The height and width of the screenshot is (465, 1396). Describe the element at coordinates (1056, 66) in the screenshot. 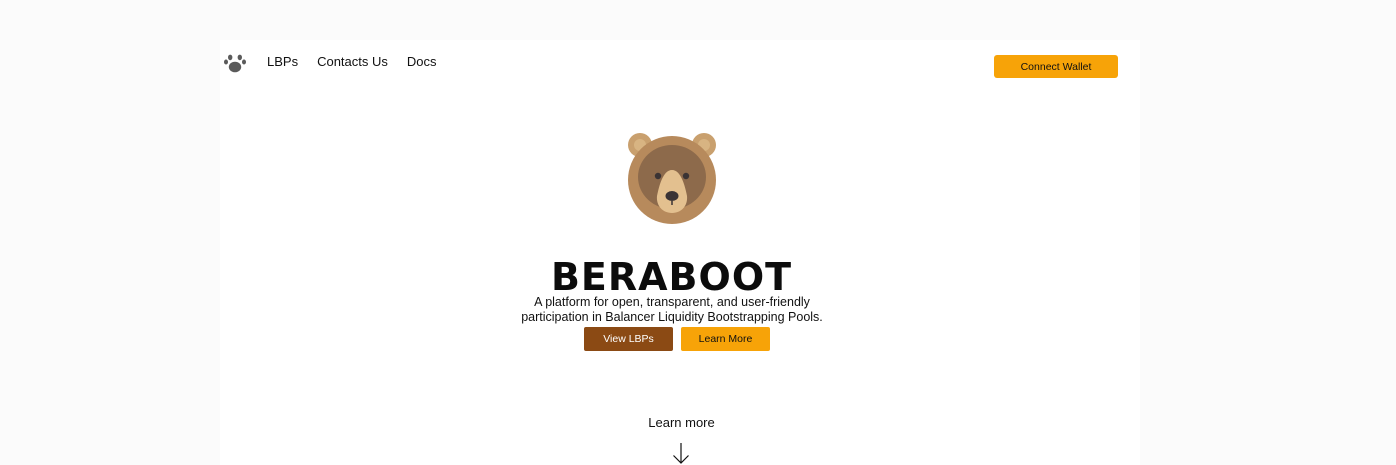

I see `connect-wallet-button: Connect Wallet` at that location.